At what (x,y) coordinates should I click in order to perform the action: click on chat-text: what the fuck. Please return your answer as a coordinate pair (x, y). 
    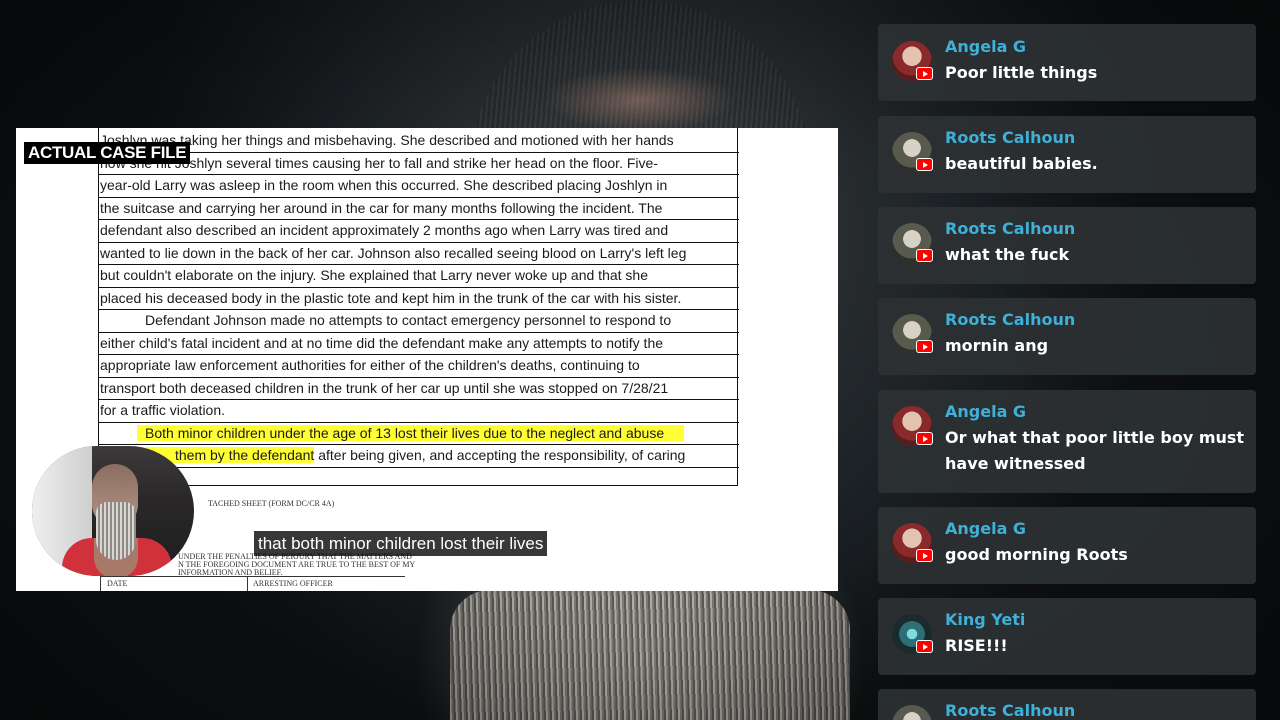
    Looking at the image, I should click on (1007, 254).